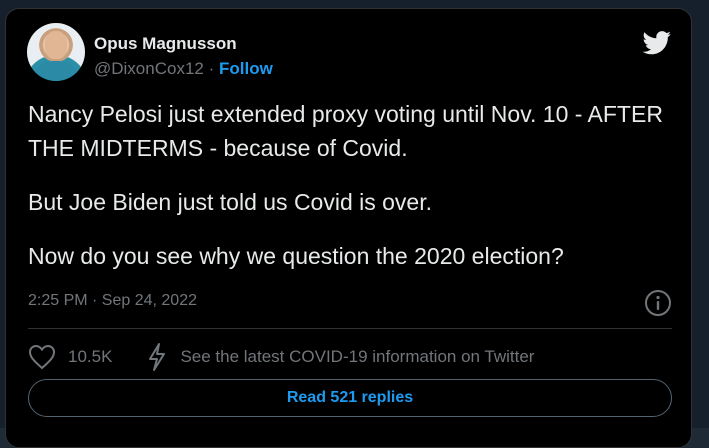 Image resolution: width=709 pixels, height=448 pixels. I want to click on avatar, so click(56, 52).